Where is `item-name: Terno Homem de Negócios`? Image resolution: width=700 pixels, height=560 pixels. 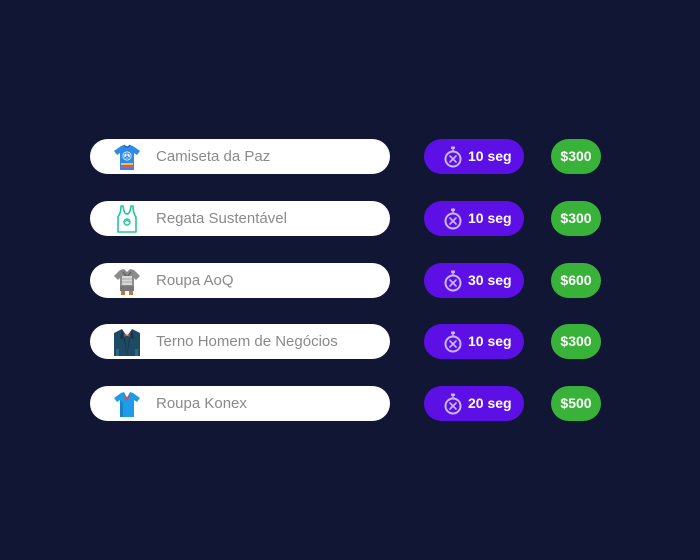 item-name: Terno Homem de Negócios is located at coordinates (247, 341).